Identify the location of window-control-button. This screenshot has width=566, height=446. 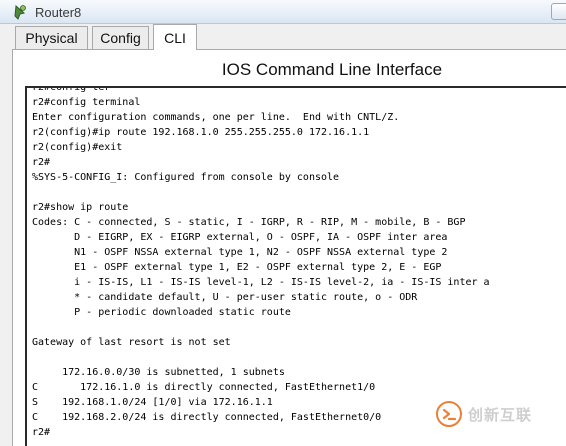
(558, 11).